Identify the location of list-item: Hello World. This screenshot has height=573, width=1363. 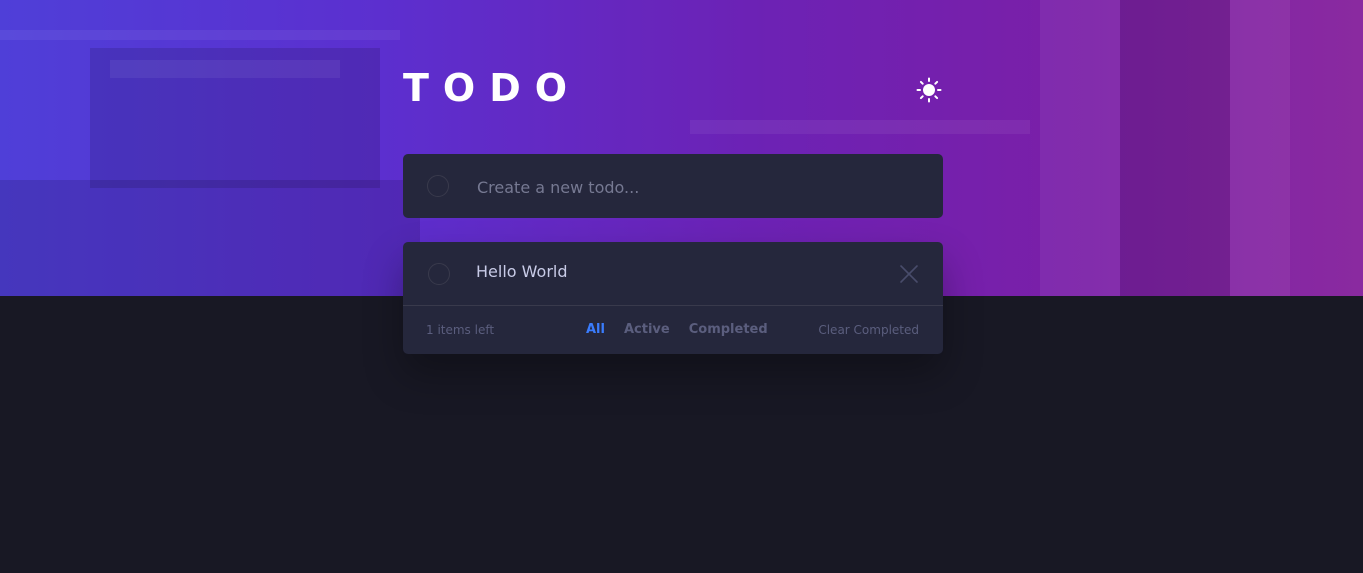
(673, 274).